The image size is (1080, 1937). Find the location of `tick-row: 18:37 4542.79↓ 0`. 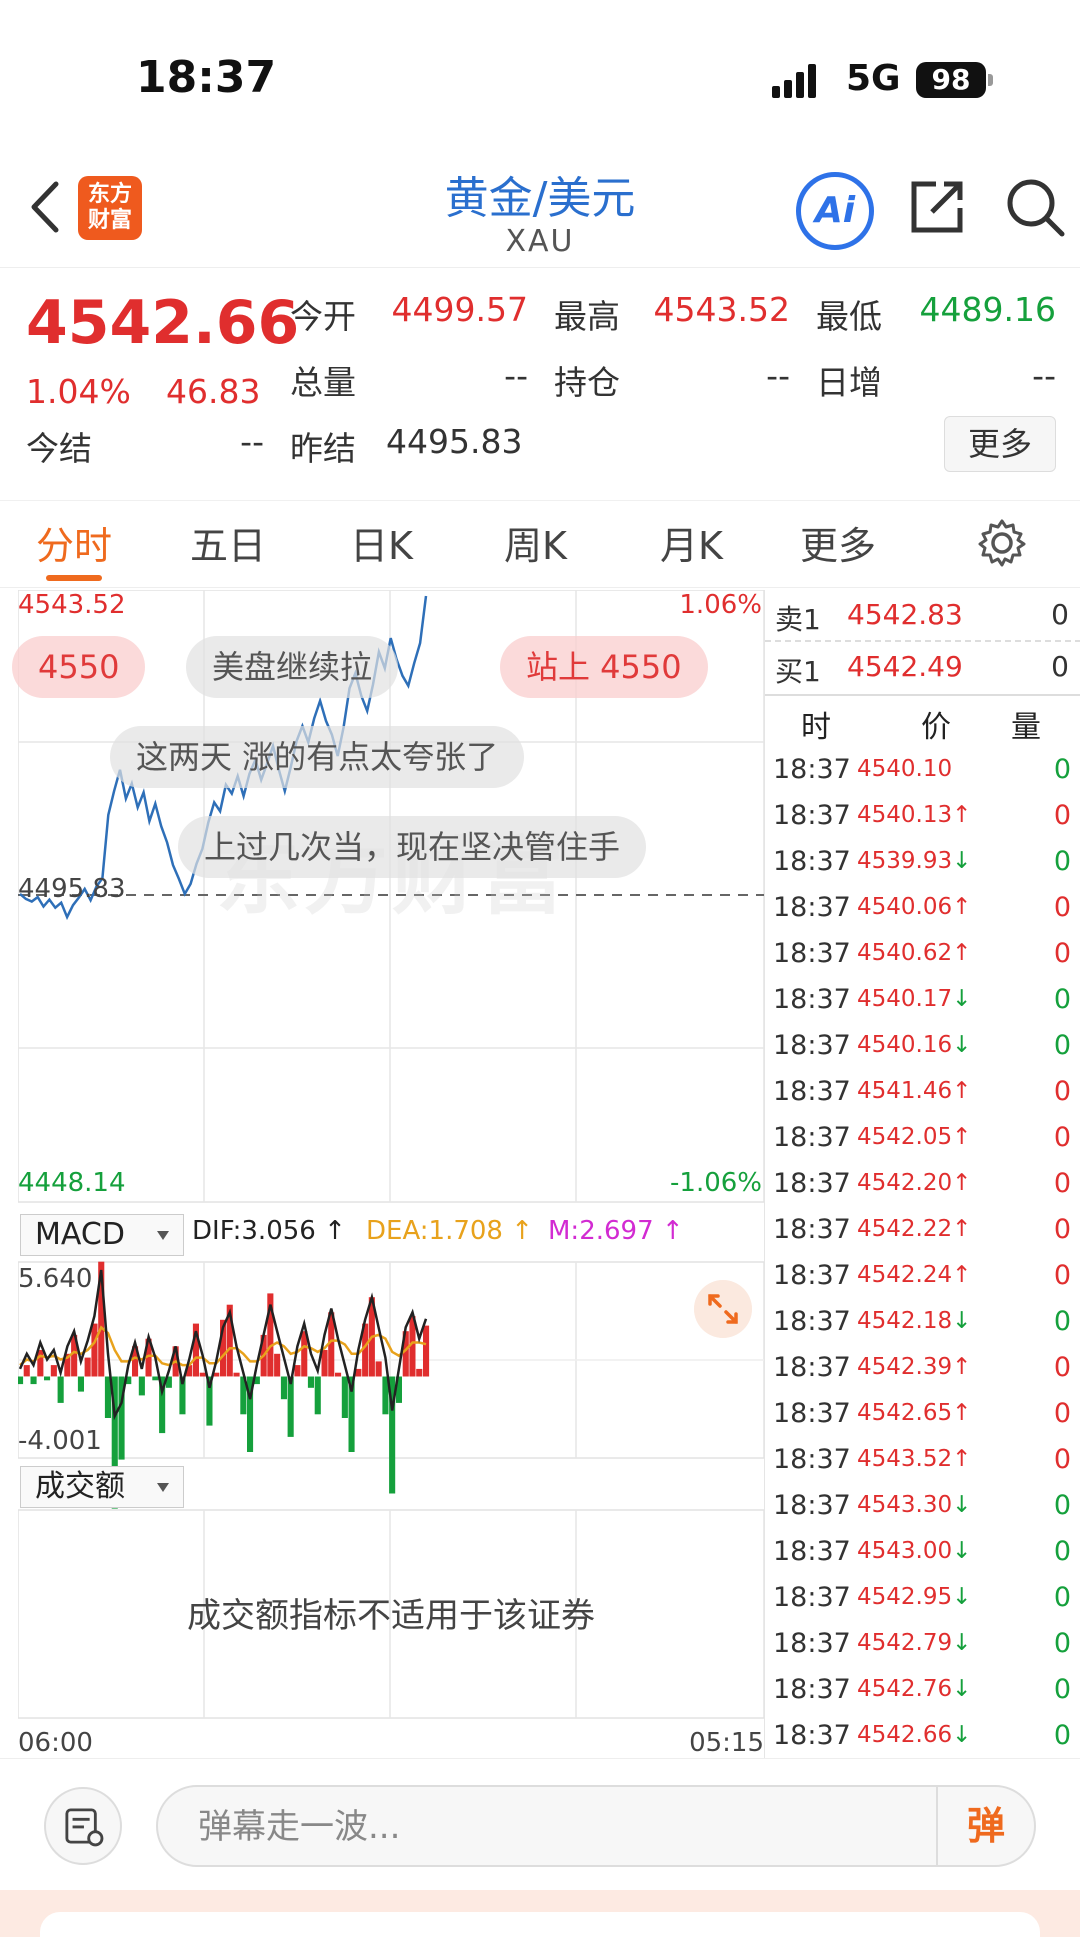

tick-row: 18:37 4542.79↓ 0 is located at coordinates (922, 1645).